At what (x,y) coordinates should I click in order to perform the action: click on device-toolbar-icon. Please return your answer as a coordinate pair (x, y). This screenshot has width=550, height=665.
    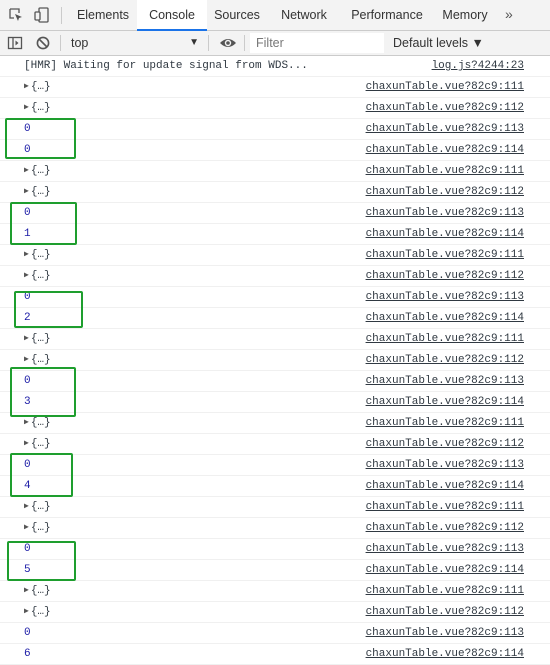
    Looking at the image, I should click on (42, 15).